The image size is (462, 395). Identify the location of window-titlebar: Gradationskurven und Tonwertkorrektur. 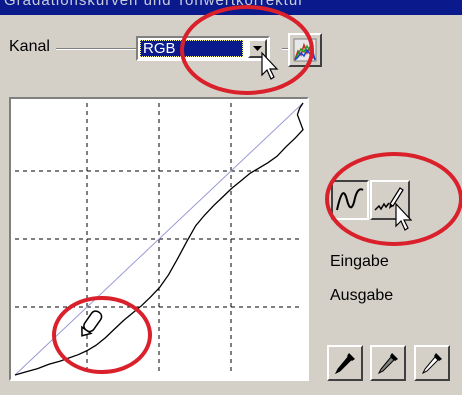
(231, 7).